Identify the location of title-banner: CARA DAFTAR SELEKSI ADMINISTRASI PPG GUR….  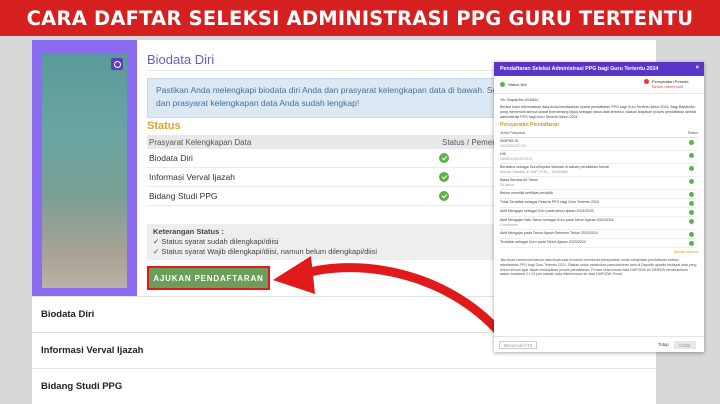
(360, 18).